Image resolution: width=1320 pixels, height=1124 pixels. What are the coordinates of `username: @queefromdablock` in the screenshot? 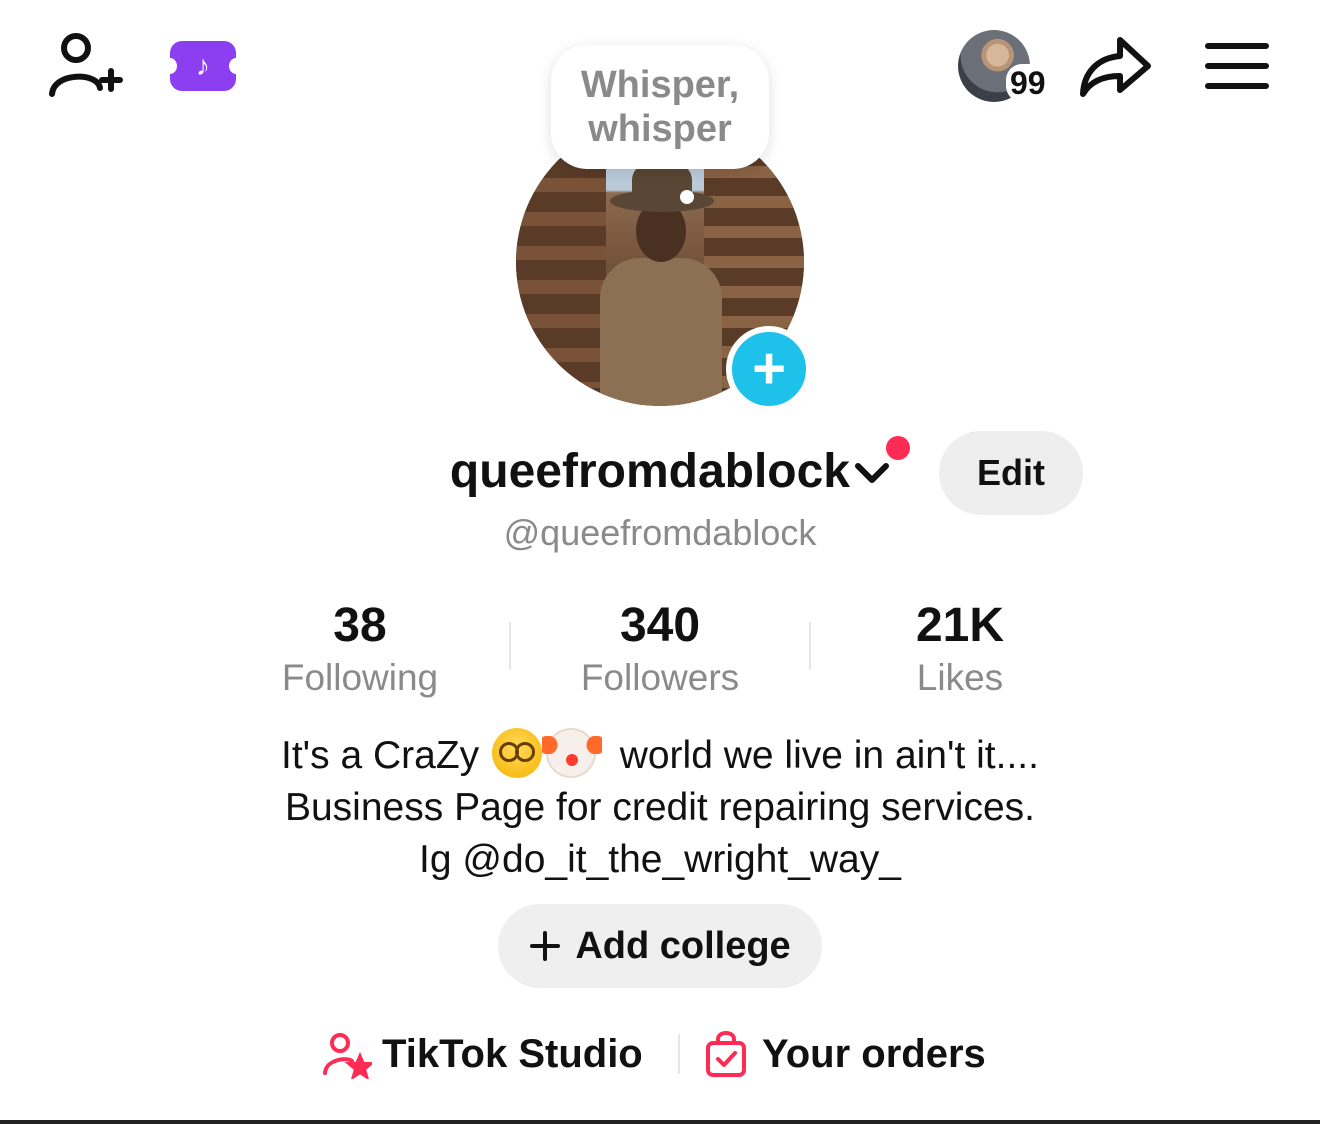 It's located at (660, 532).